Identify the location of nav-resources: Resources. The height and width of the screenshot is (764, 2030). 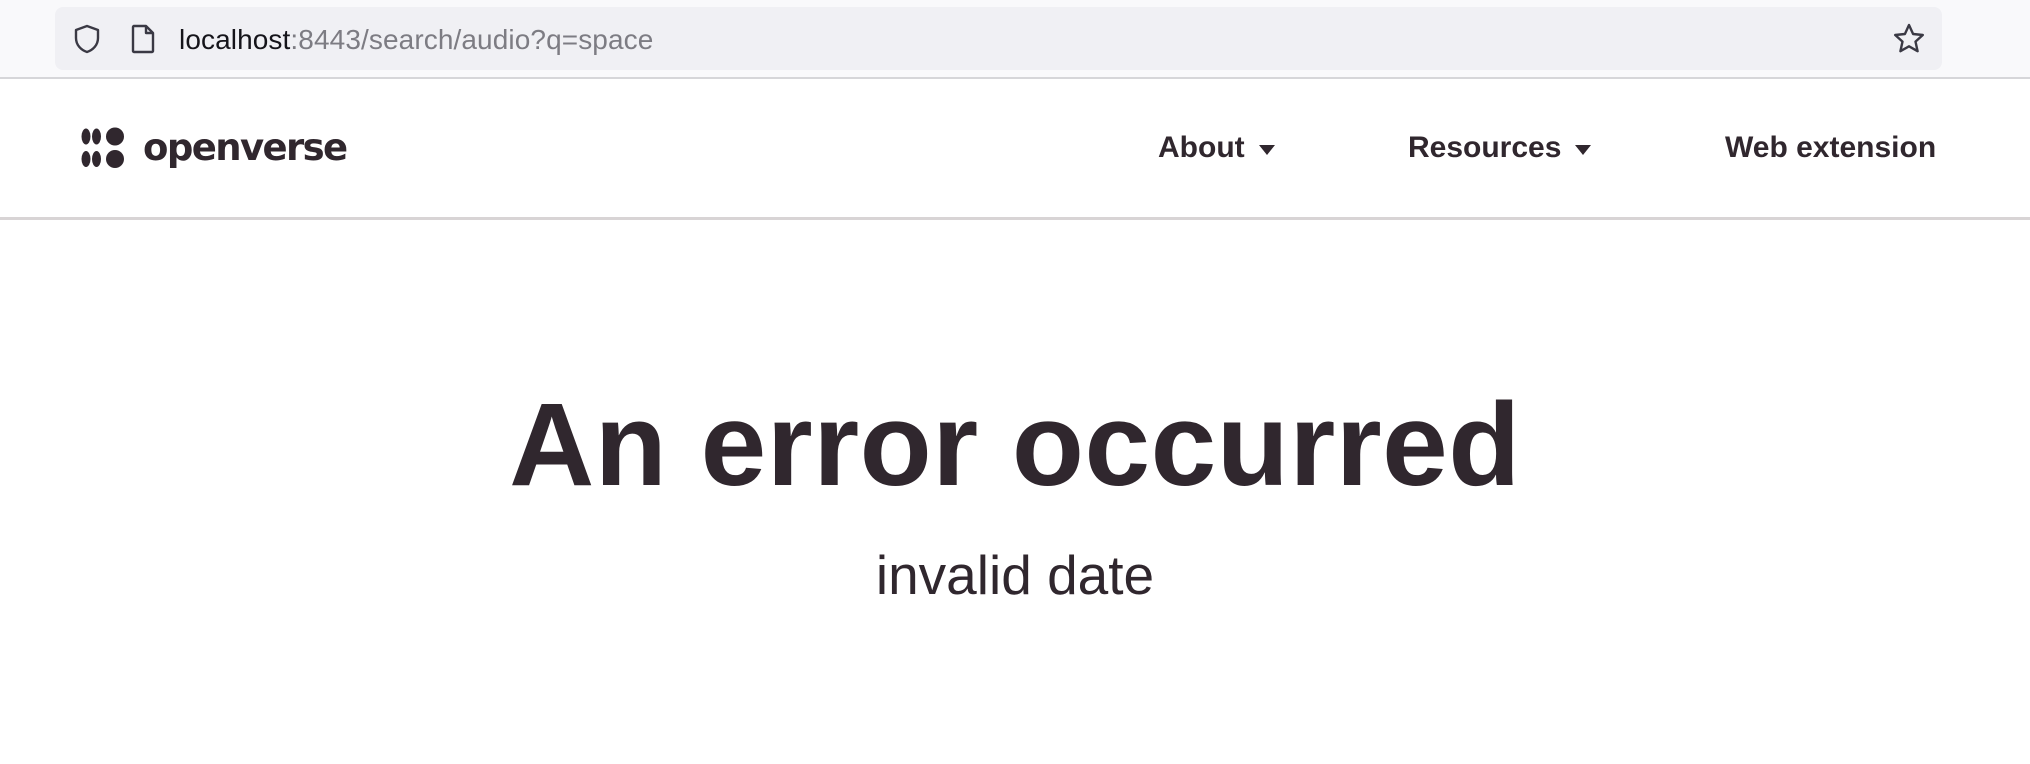
(1500, 148).